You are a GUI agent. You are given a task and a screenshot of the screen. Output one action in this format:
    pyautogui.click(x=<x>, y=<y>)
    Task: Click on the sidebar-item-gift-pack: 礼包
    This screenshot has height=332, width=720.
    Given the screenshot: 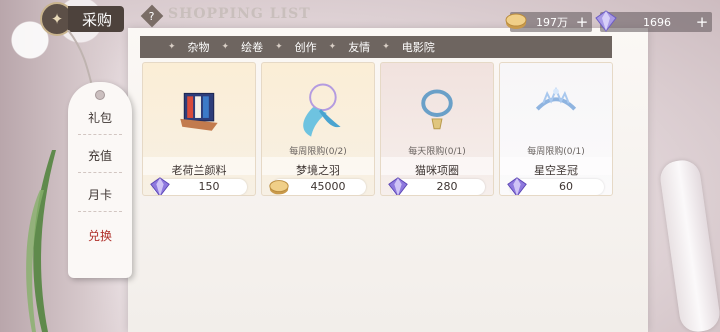 What is the action you would take?
    pyautogui.click(x=100, y=117)
    